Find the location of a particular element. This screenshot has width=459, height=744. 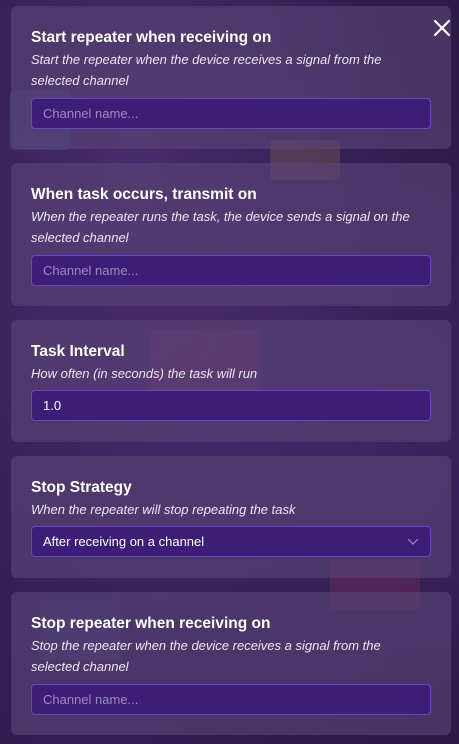

transmit-channel-input is located at coordinates (231, 270).